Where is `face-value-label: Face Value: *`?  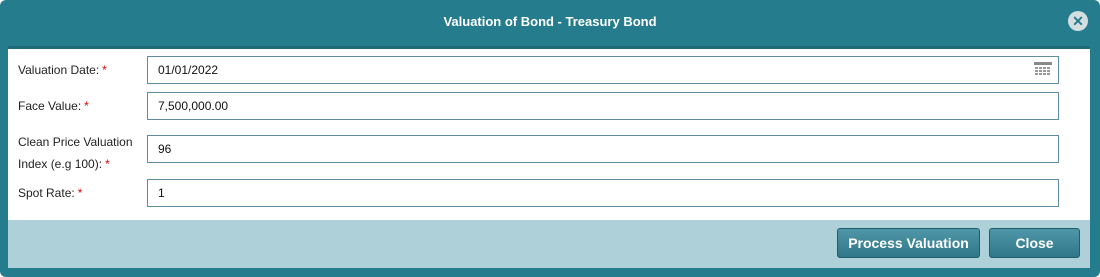
face-value-label: Face Value: * is located at coordinates (53, 106).